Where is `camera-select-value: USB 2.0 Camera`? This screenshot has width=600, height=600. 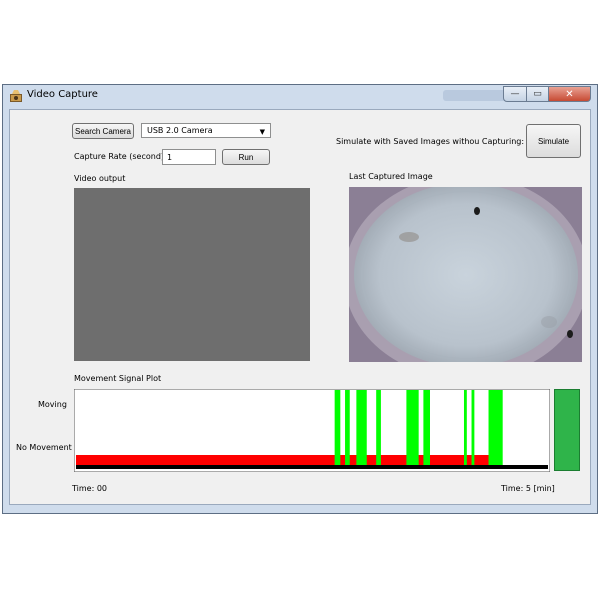
camera-select-value: USB 2.0 Camera is located at coordinates (180, 130).